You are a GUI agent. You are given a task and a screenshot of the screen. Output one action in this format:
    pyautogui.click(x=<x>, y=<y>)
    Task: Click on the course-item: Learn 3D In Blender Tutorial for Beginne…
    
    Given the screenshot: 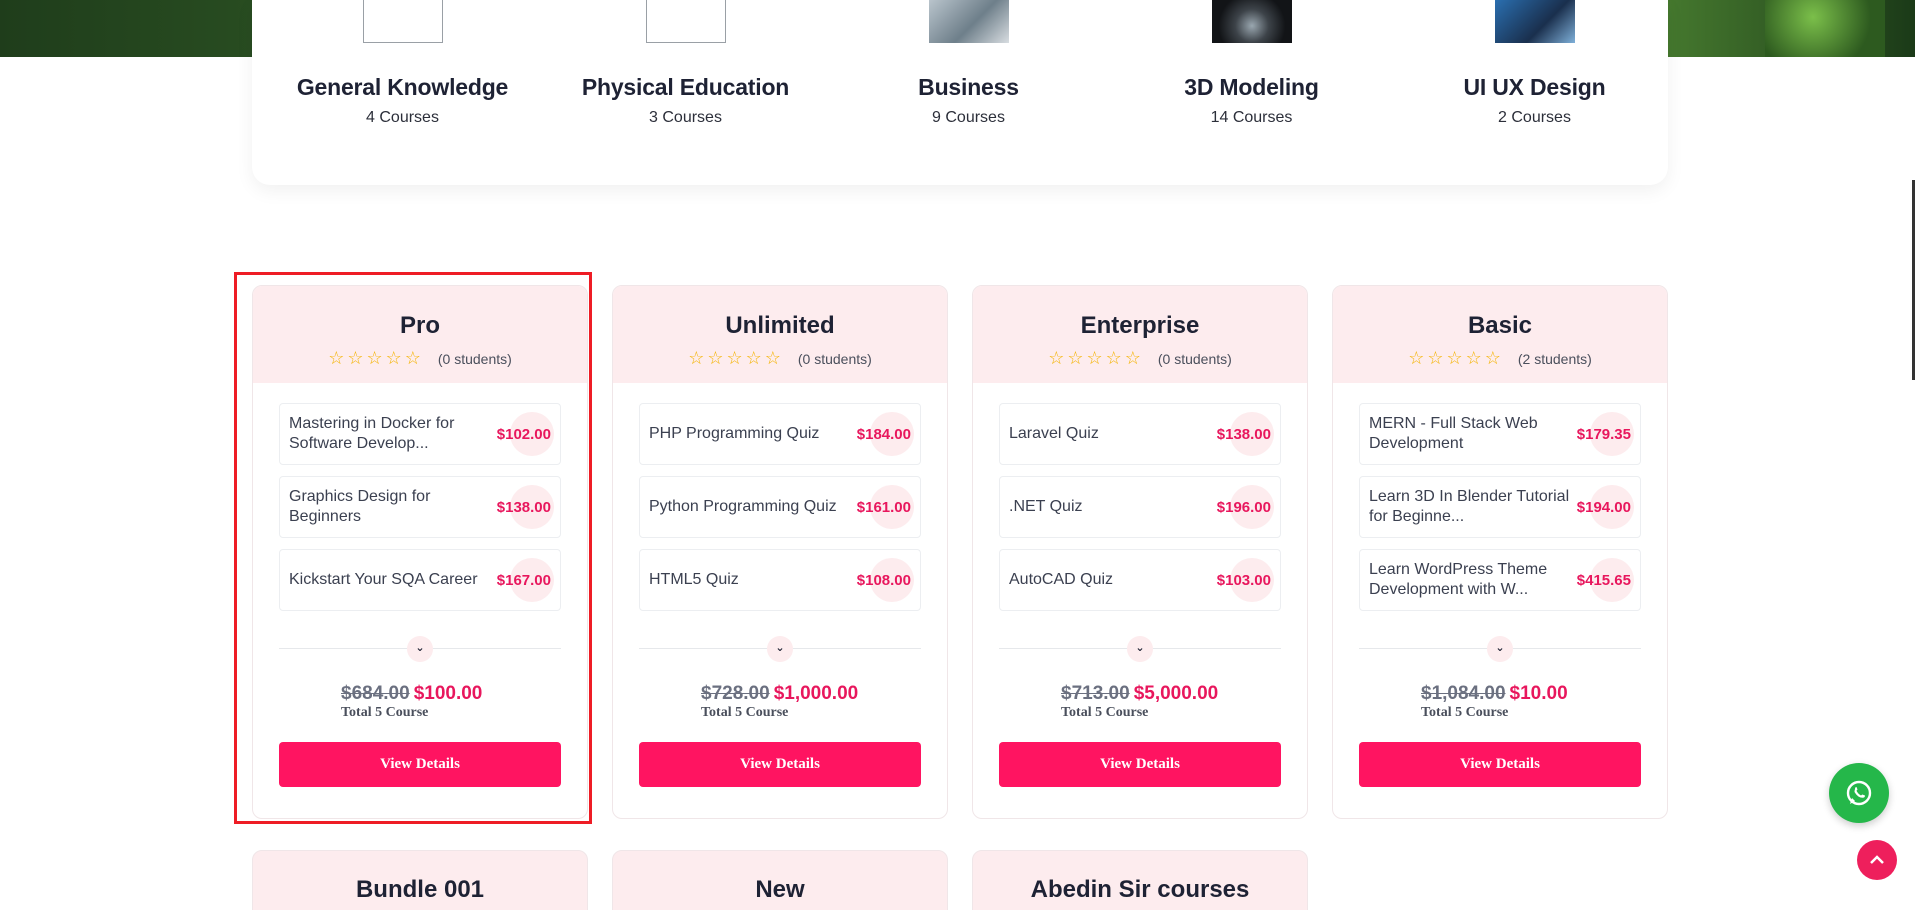 What is the action you would take?
    pyautogui.click(x=1500, y=507)
    